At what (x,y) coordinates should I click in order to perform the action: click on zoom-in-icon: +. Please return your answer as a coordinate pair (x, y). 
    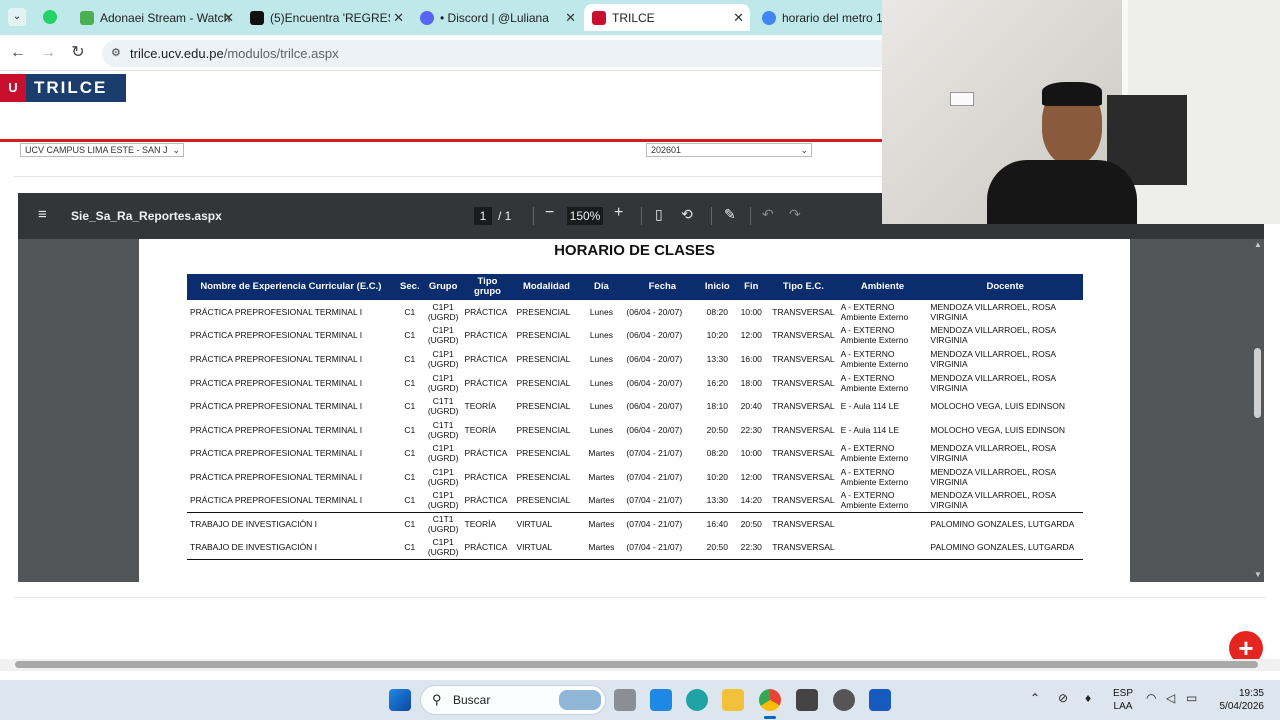
    Looking at the image, I should click on (618, 213).